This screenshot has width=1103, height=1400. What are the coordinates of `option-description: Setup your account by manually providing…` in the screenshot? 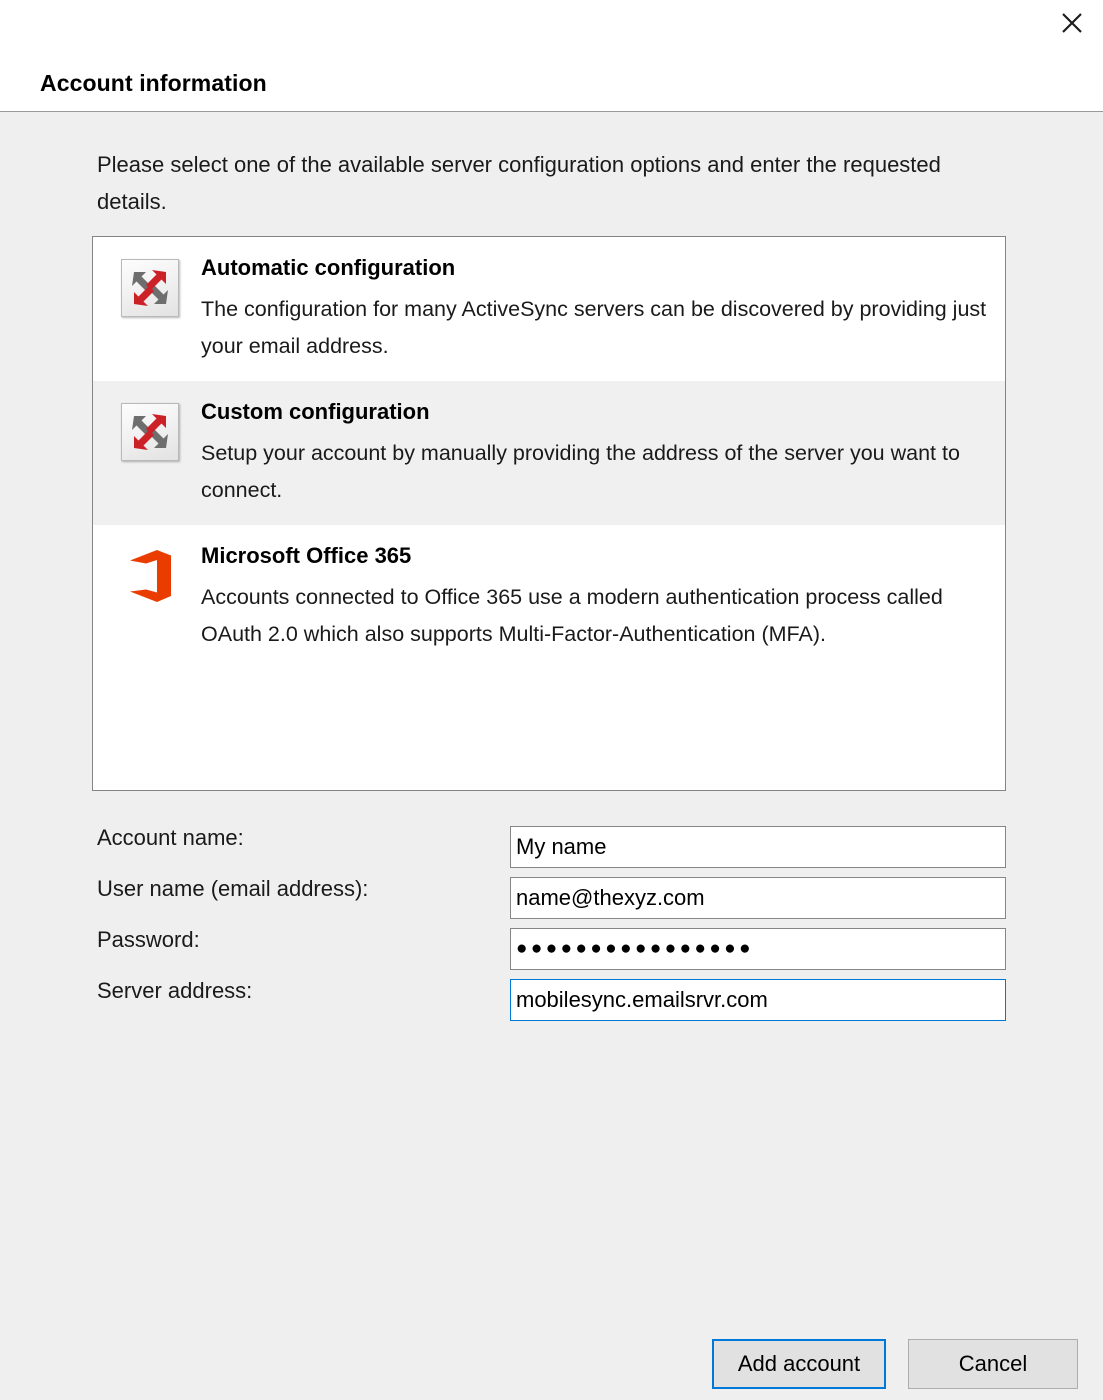 It's located at (580, 471).